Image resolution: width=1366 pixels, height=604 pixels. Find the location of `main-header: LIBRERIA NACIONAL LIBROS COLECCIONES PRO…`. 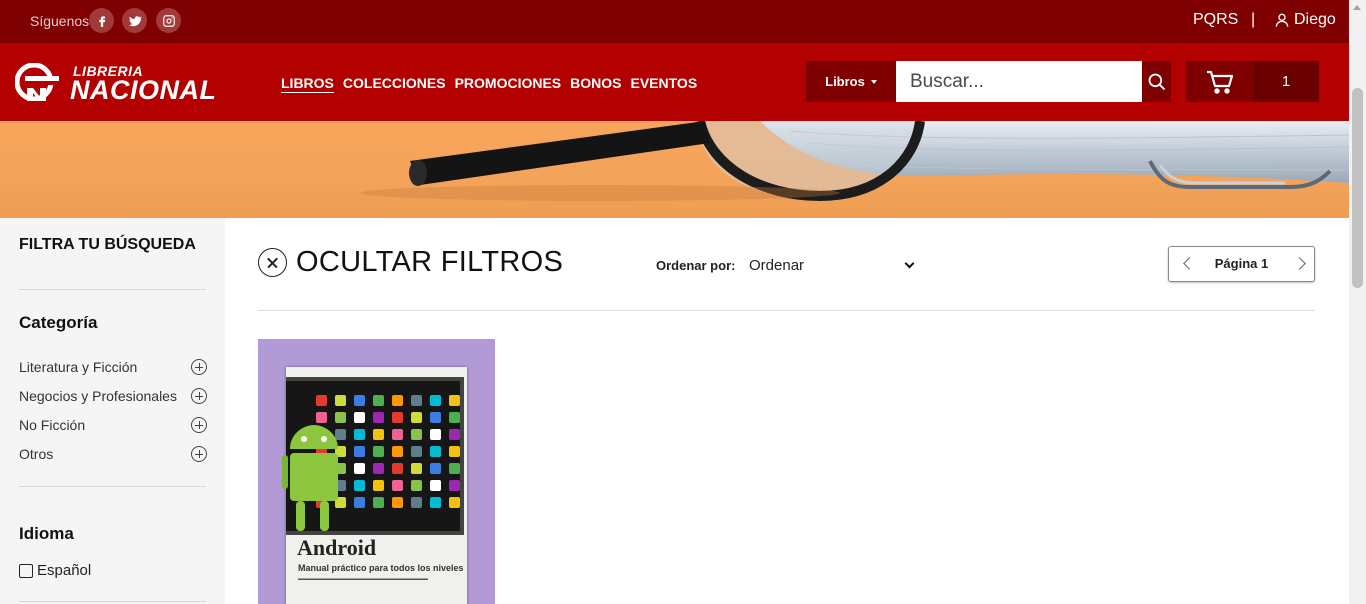

main-header: LIBRERIA NACIONAL LIBROS COLECCIONES PRO… is located at coordinates (674, 82).